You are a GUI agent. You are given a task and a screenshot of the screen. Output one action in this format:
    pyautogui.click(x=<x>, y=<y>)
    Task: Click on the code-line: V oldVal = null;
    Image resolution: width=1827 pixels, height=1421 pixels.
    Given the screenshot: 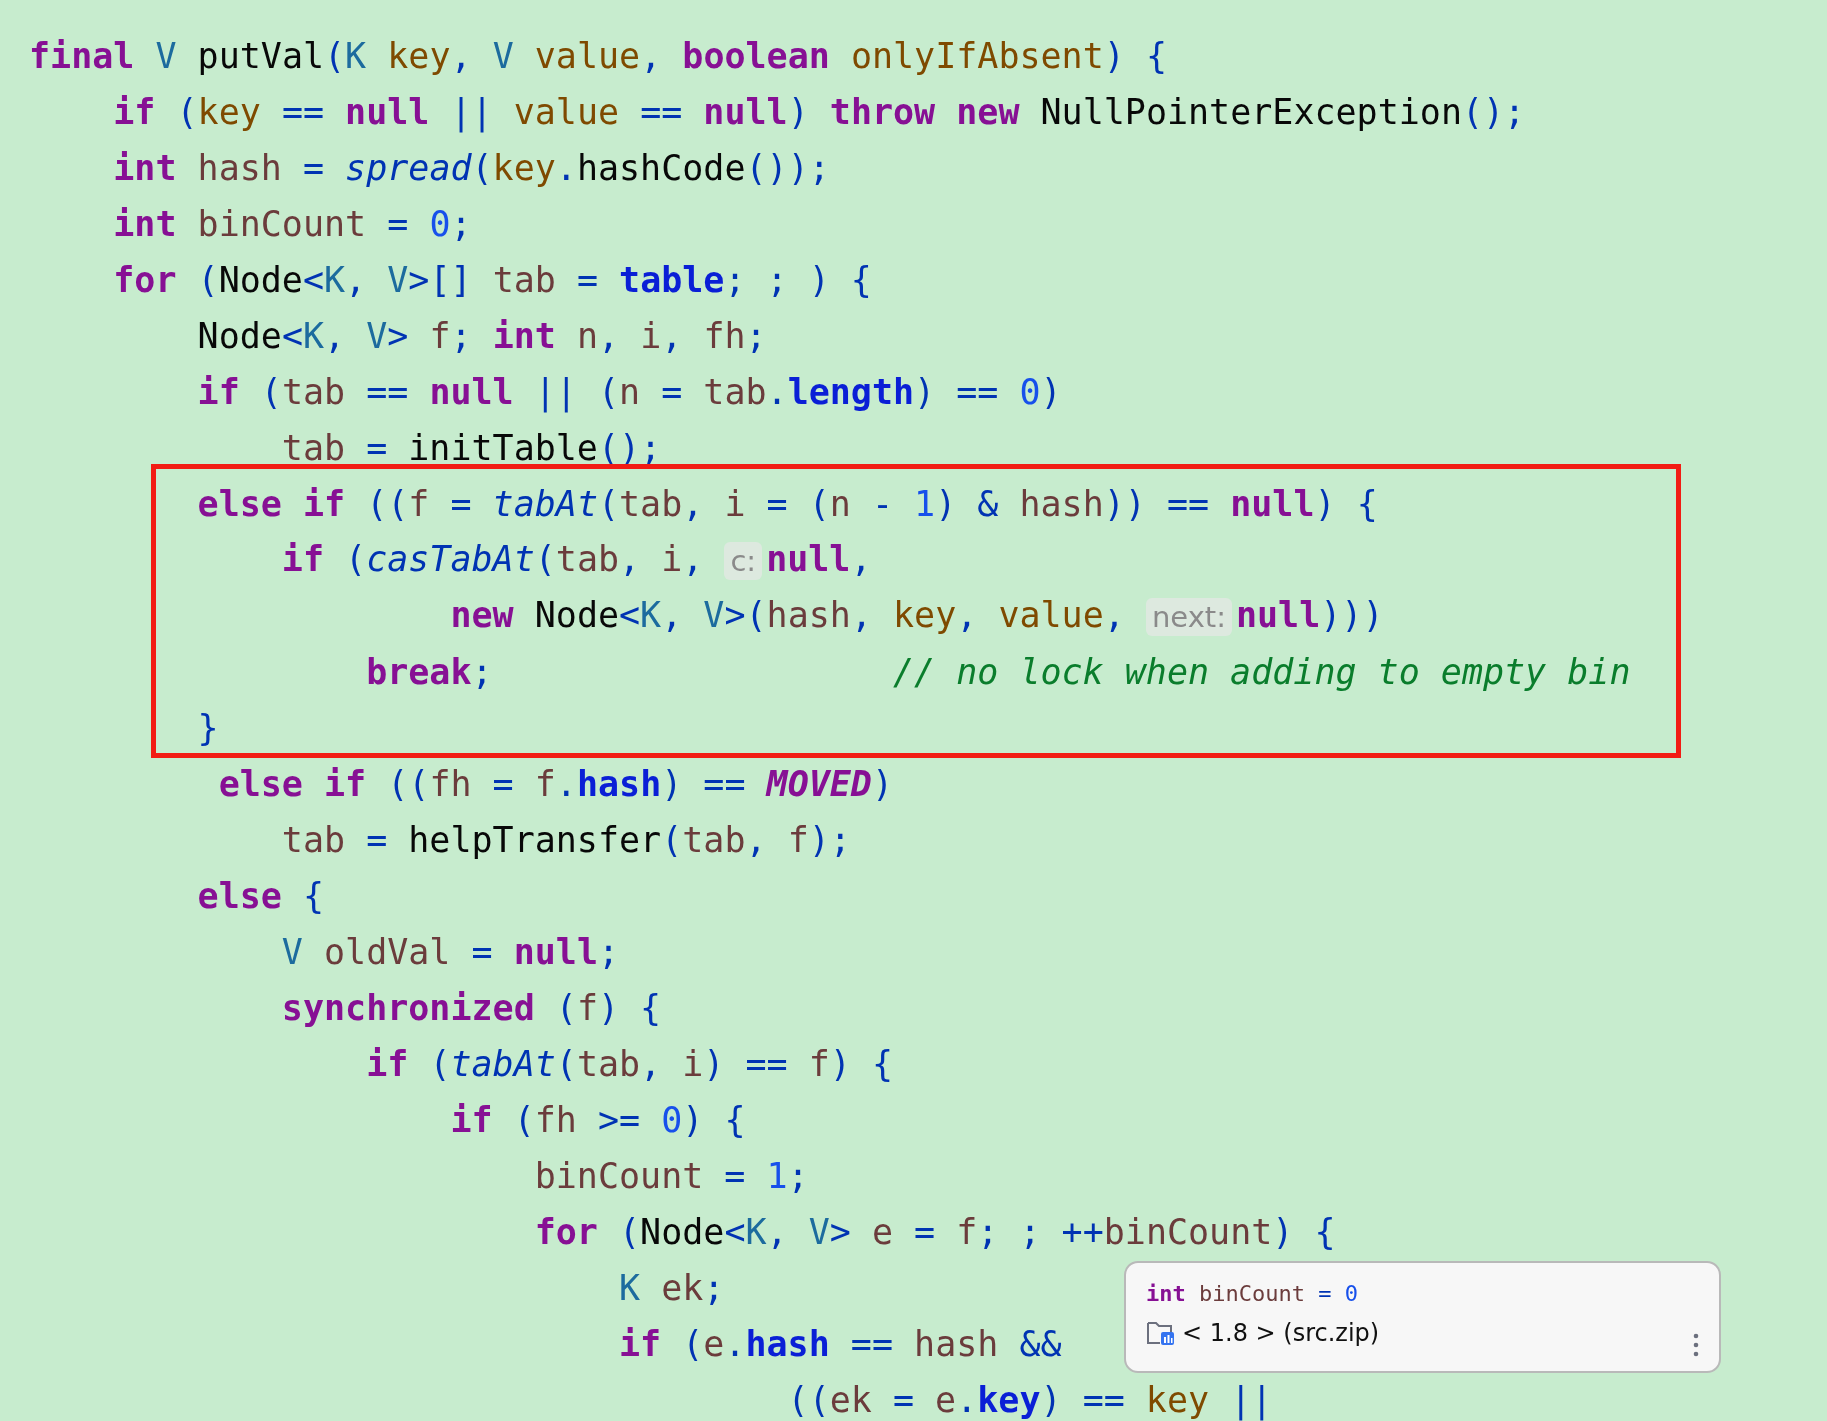 What is the action you would take?
    pyautogui.click(x=450, y=952)
    